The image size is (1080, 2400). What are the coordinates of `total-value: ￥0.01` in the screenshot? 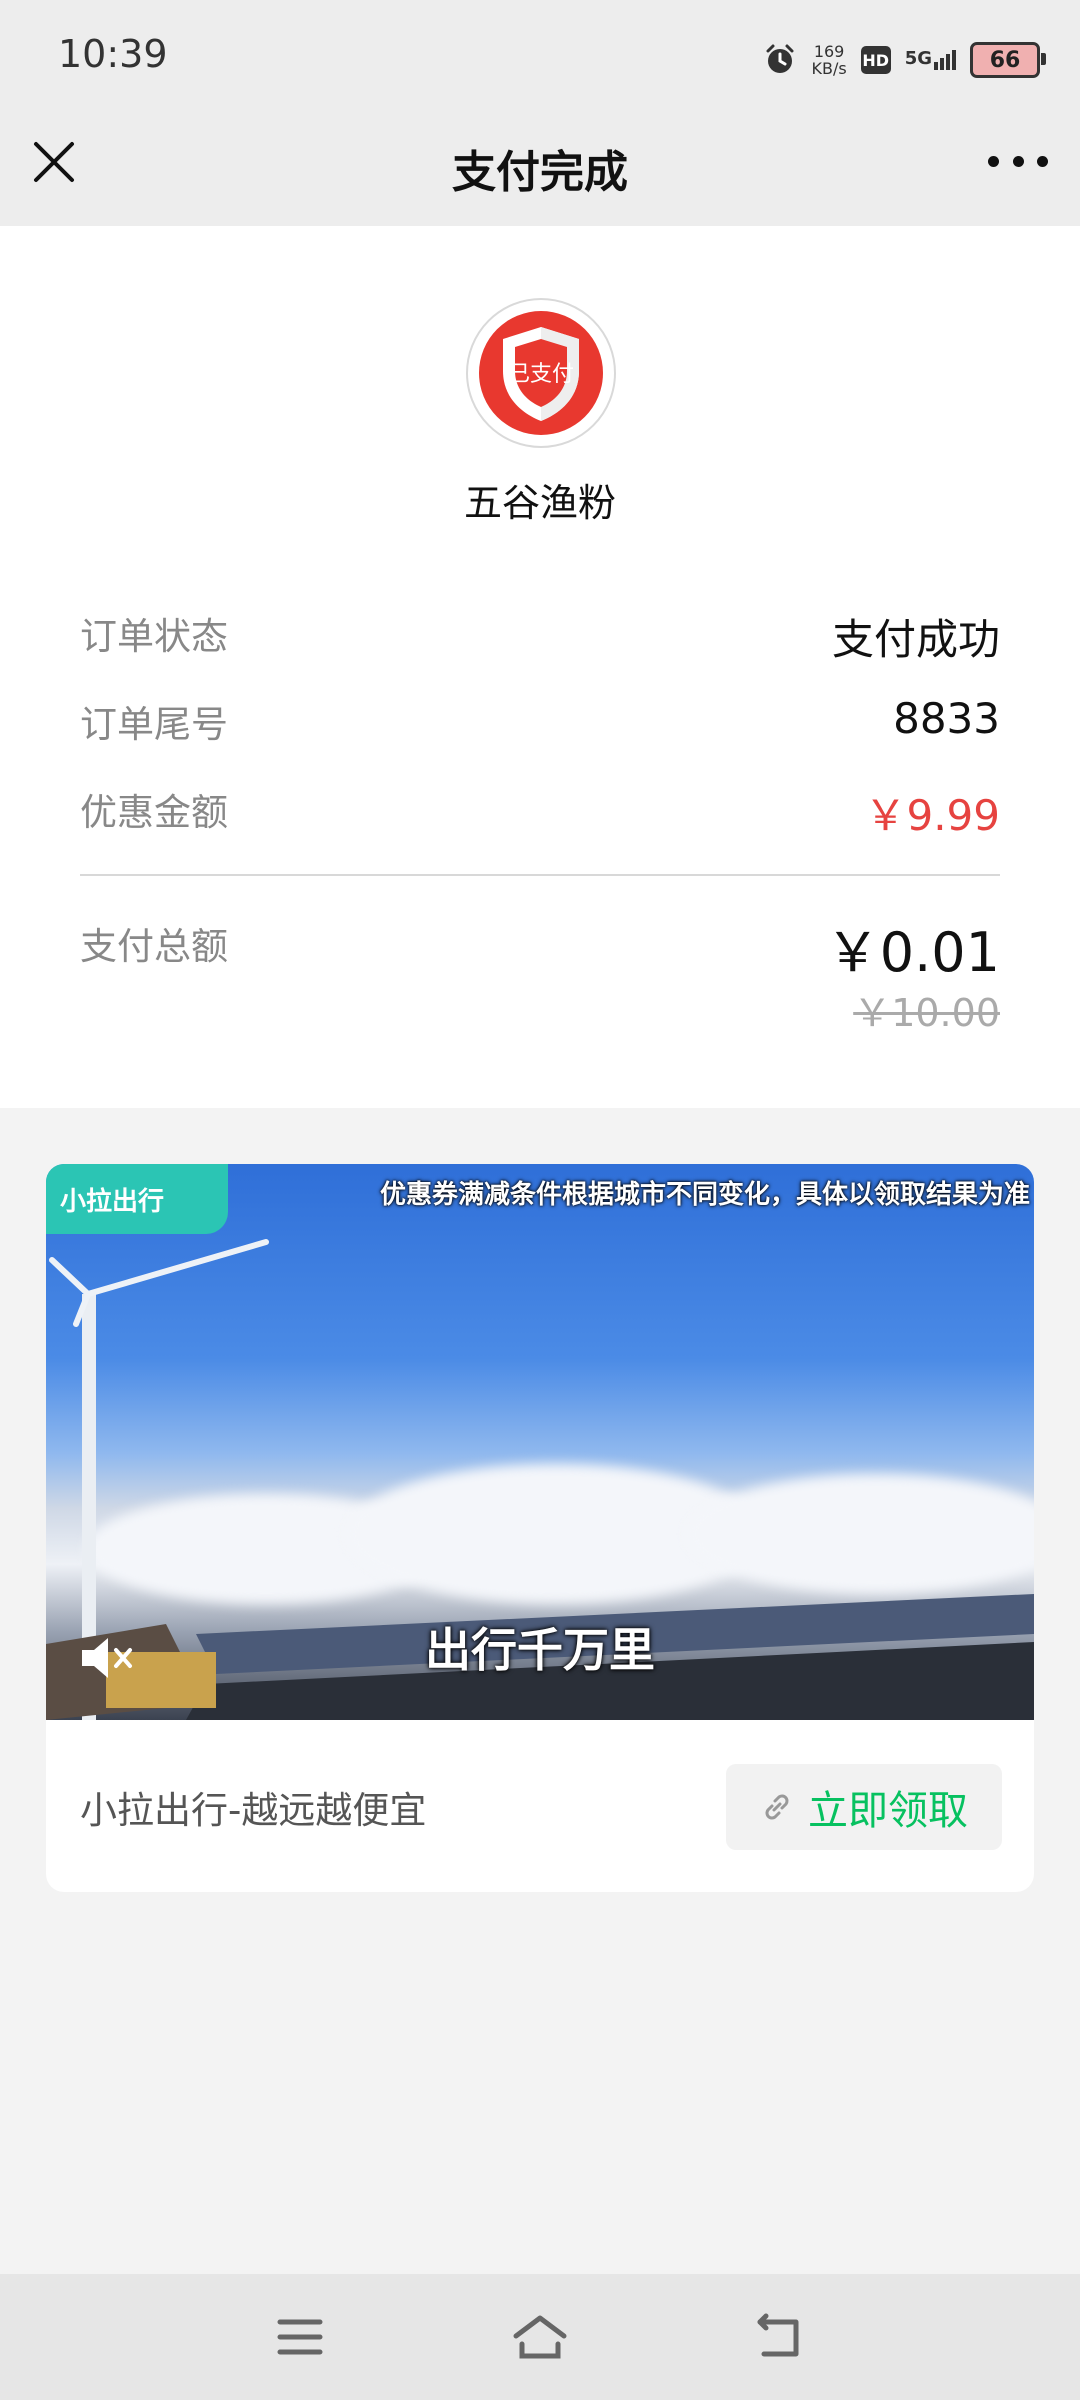 It's located at (912, 952).